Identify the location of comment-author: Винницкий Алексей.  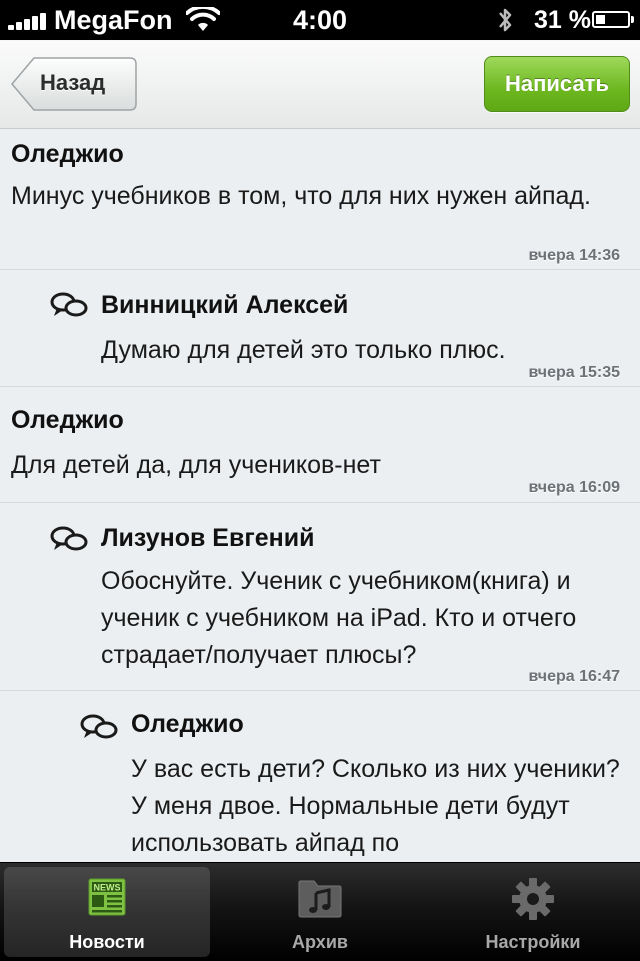
(225, 305).